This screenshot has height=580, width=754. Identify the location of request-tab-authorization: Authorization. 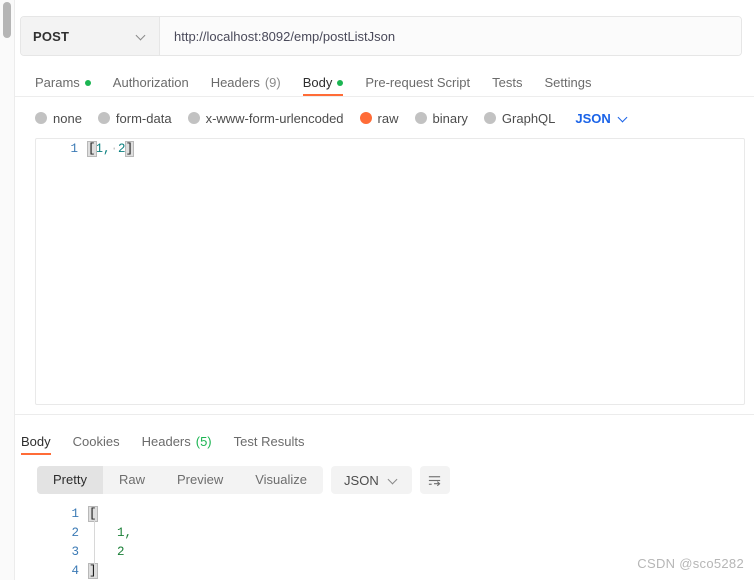
(151, 85).